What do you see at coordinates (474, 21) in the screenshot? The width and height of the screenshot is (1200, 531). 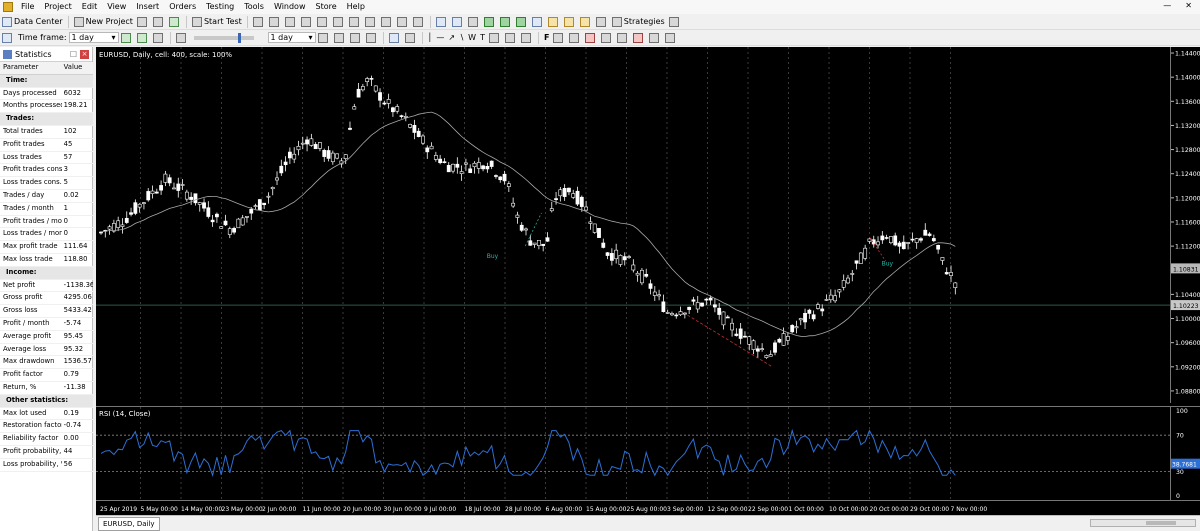 I see `binoculars-button` at bounding box center [474, 21].